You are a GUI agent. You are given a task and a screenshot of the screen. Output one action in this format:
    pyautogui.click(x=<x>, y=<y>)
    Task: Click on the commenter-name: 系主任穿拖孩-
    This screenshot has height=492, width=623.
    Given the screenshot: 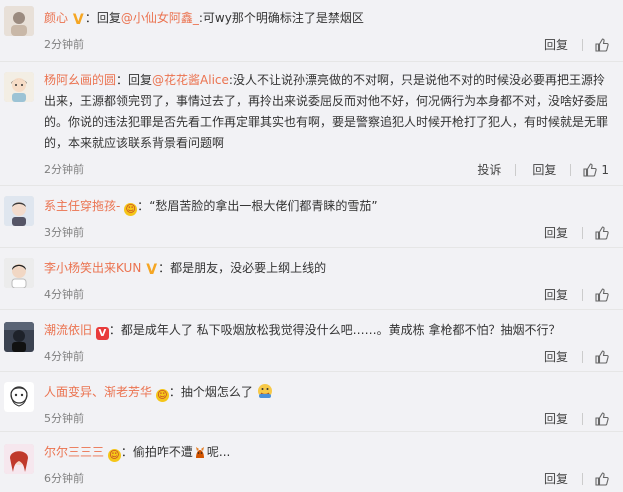 What is the action you would take?
    pyautogui.click(x=82, y=206)
    